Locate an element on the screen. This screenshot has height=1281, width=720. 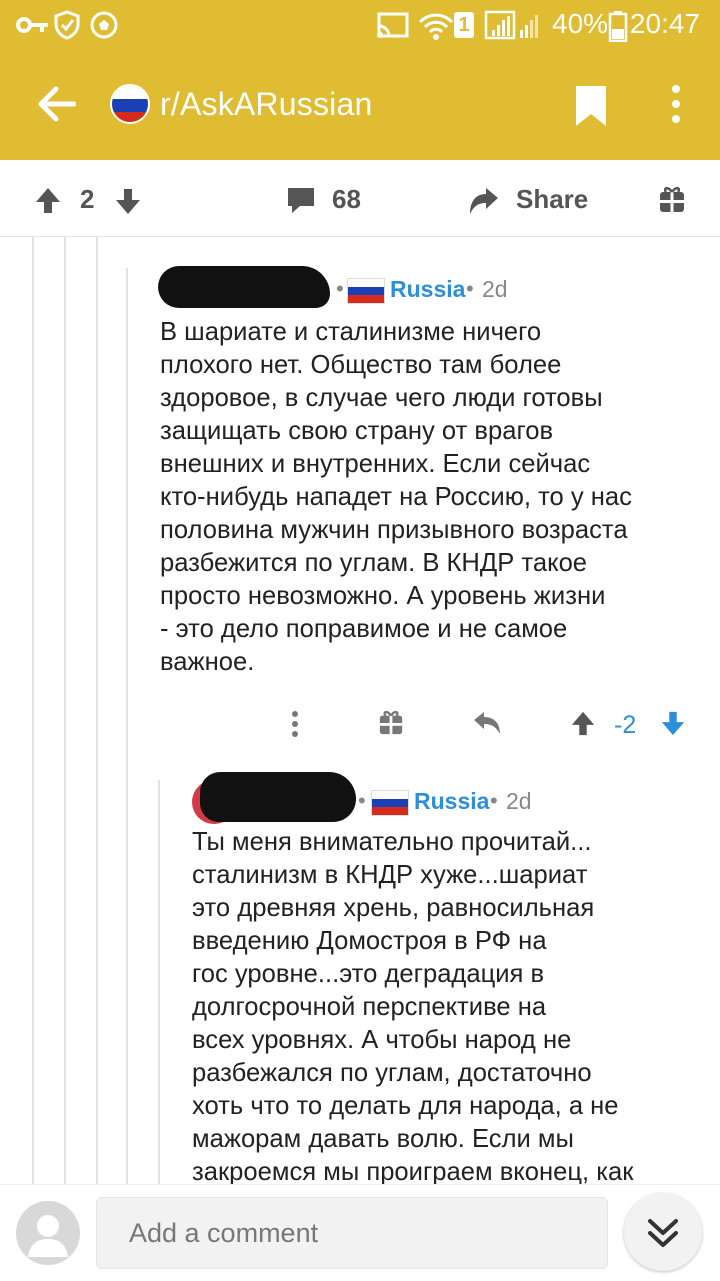
sim-badge: 1 is located at coordinates (464, 25).